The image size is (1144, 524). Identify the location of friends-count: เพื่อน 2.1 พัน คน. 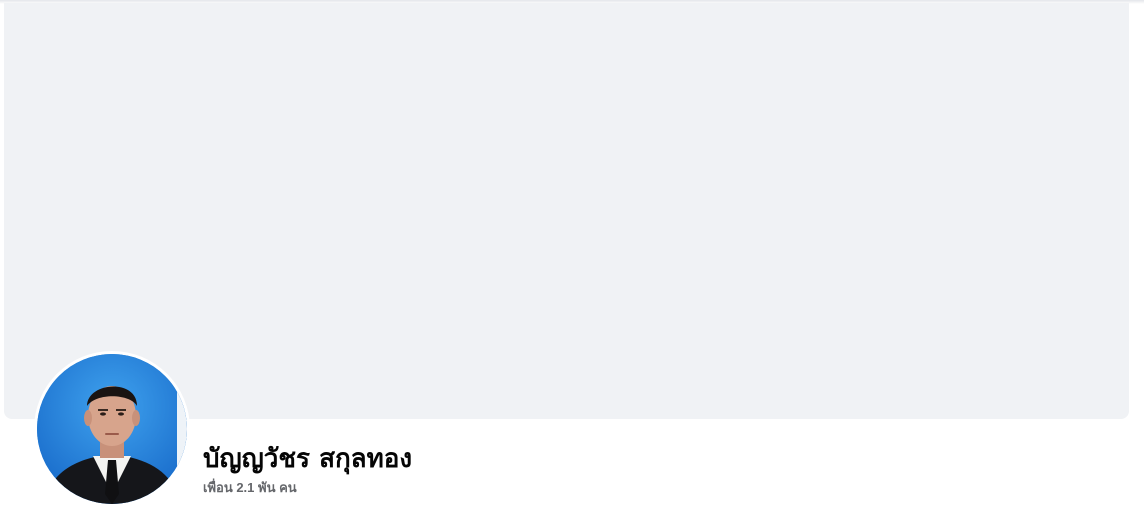
(250, 488).